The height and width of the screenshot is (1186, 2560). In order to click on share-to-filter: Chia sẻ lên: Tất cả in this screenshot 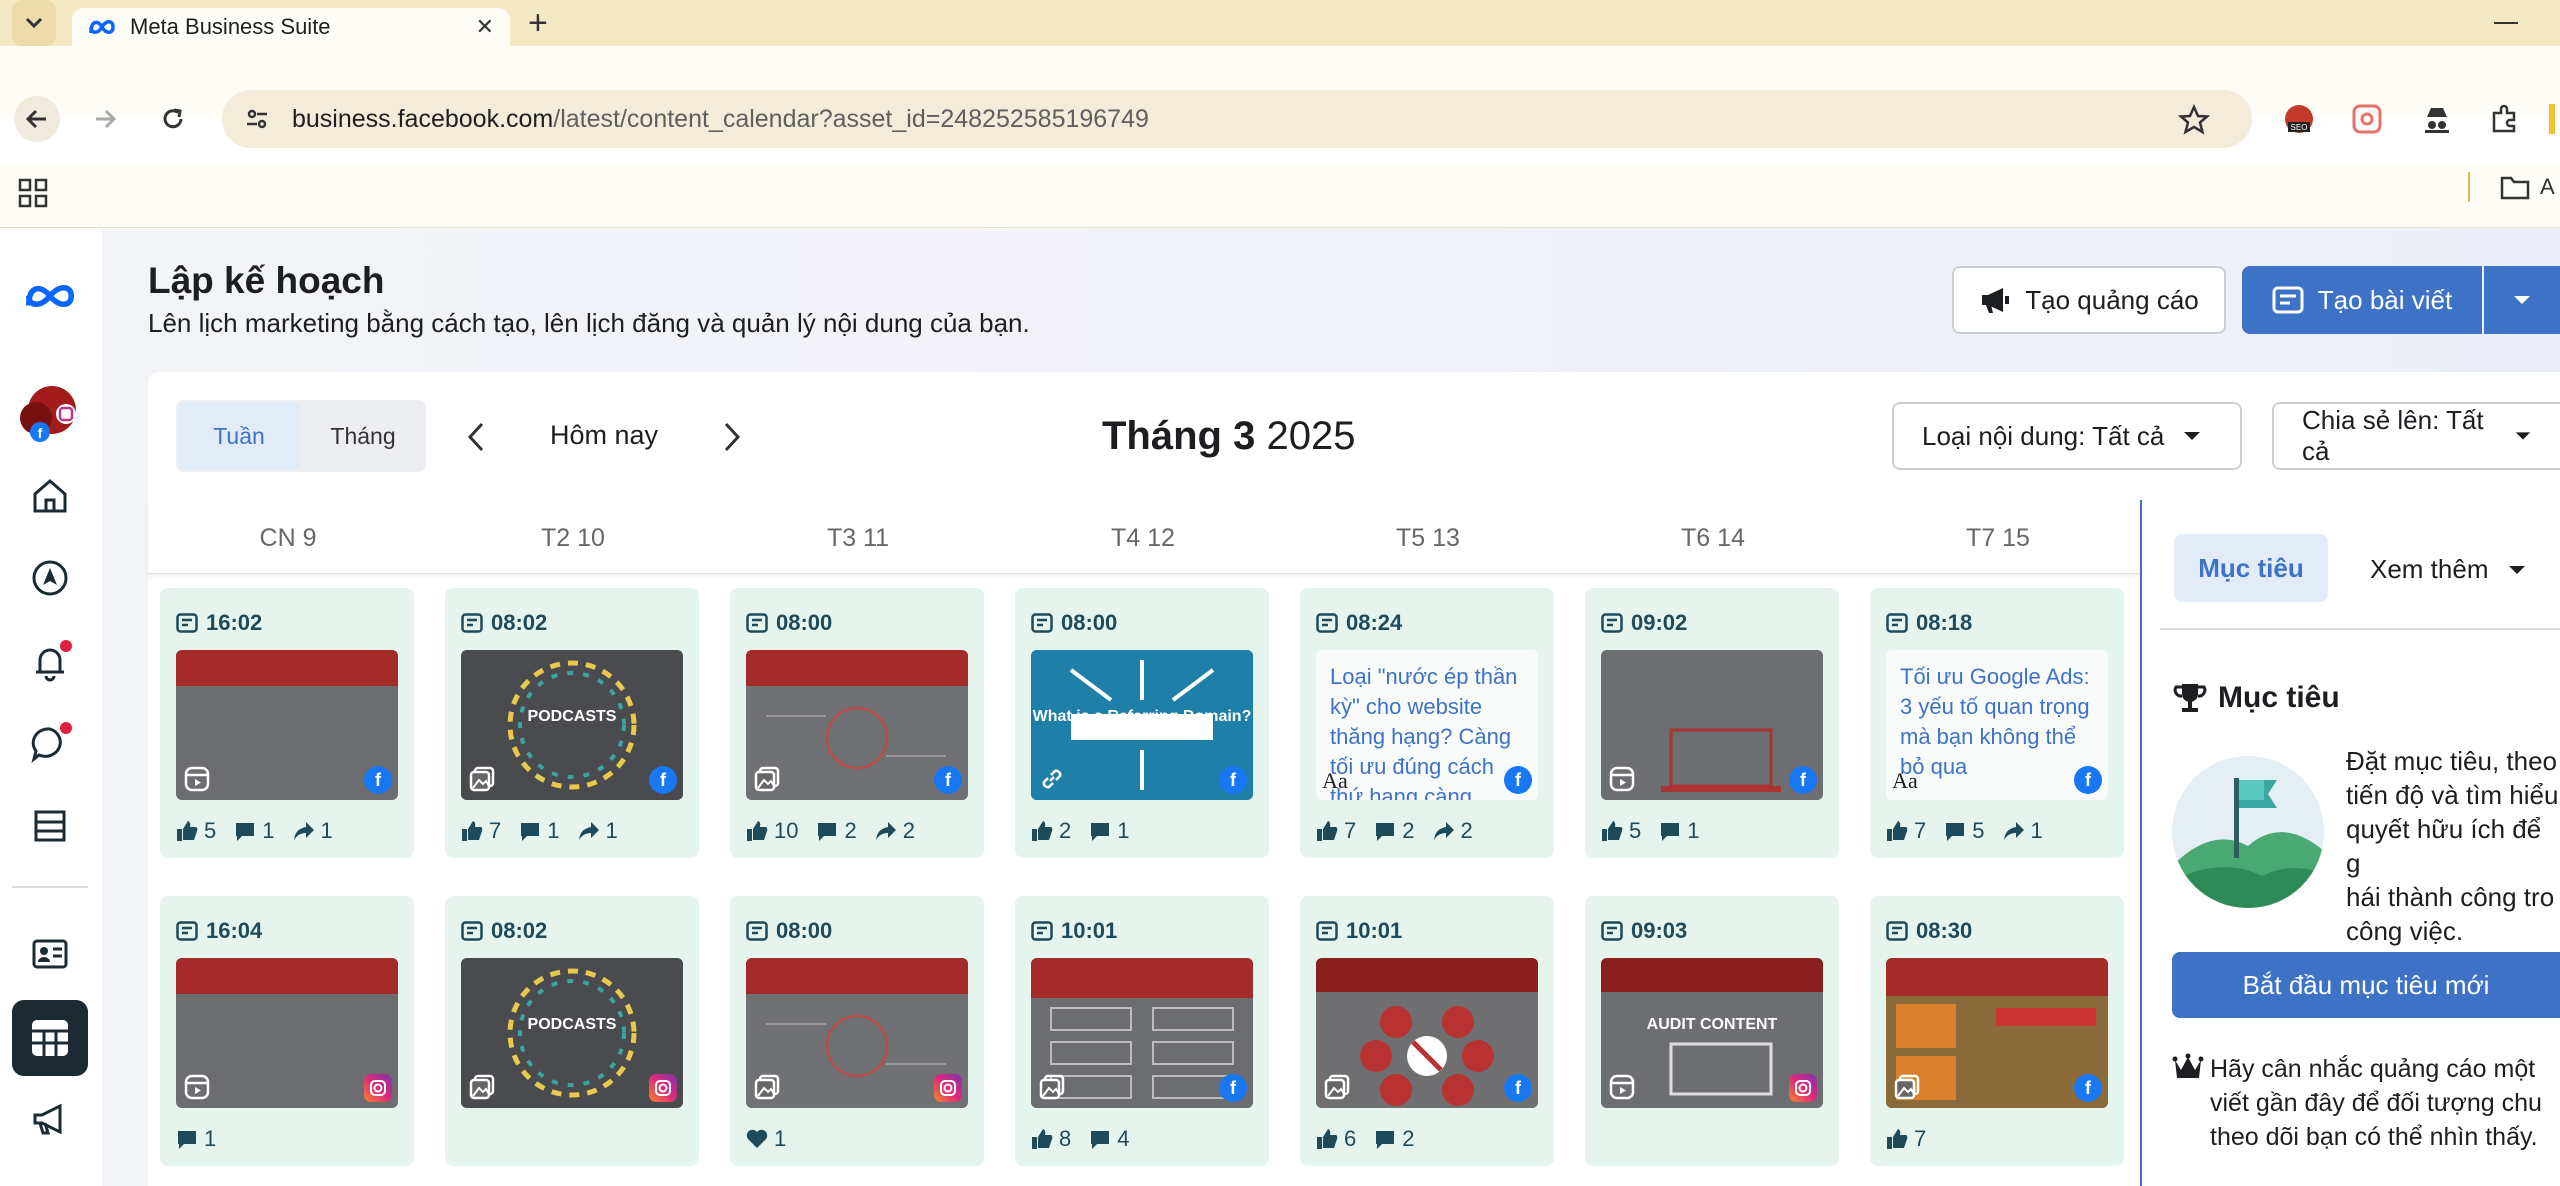, I will do `click(2416, 436)`.